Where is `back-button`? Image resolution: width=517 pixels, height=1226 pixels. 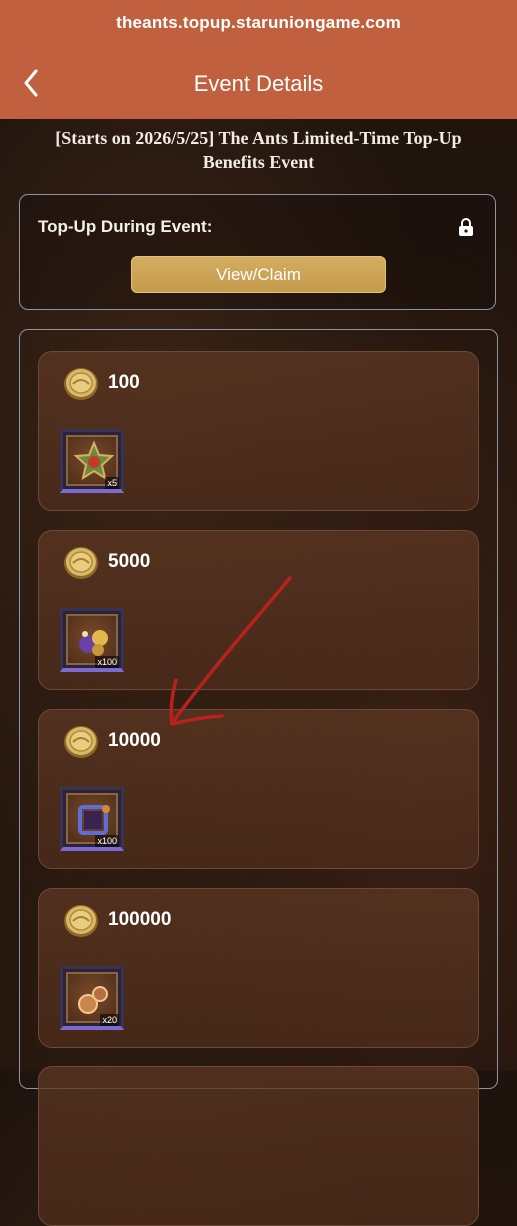
back-button is located at coordinates (31, 83).